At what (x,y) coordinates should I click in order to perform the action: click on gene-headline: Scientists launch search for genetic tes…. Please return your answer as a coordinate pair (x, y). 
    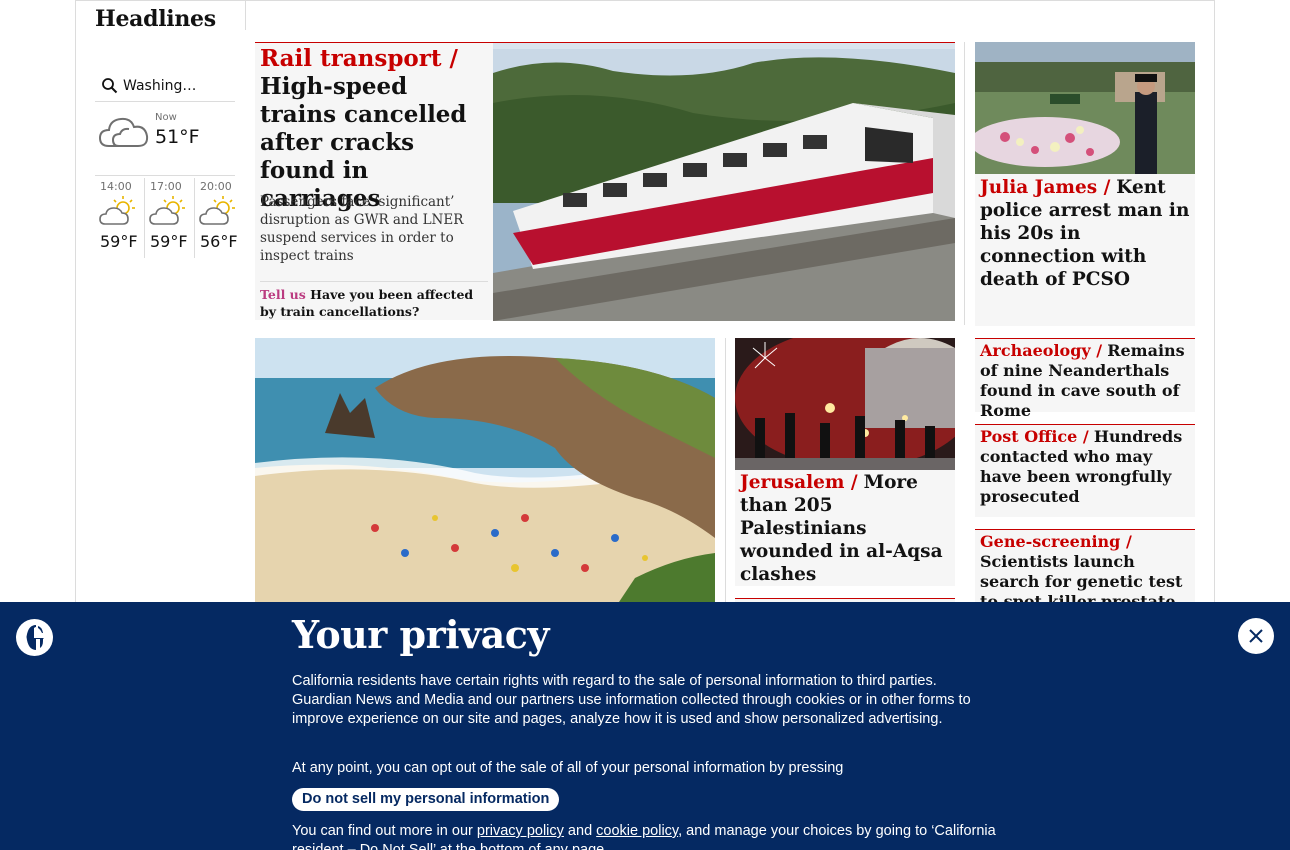
    Looking at the image, I should click on (1081, 580).